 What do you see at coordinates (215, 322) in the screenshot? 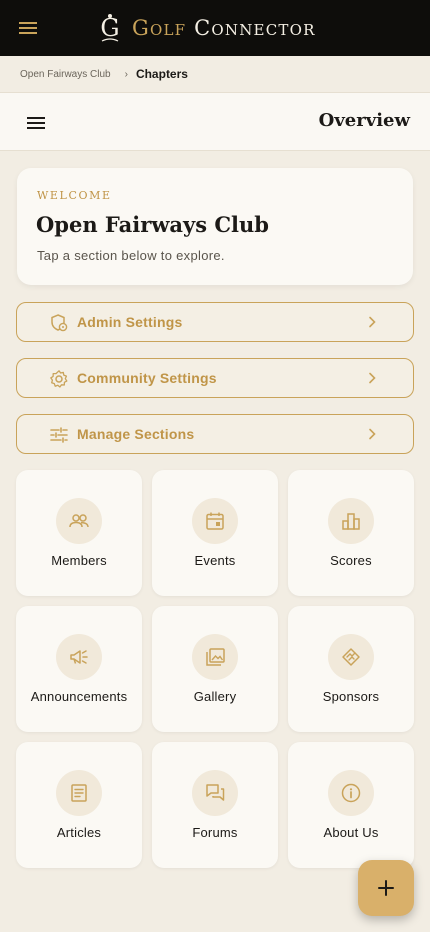
I see `admin-settings-button: Admin Settings` at bounding box center [215, 322].